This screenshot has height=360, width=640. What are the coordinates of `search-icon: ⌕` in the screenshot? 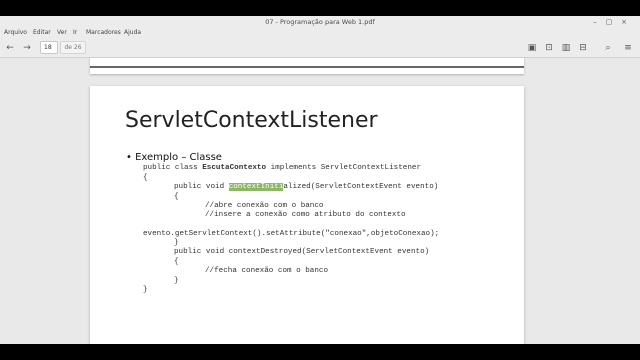 It's located at (608, 48).